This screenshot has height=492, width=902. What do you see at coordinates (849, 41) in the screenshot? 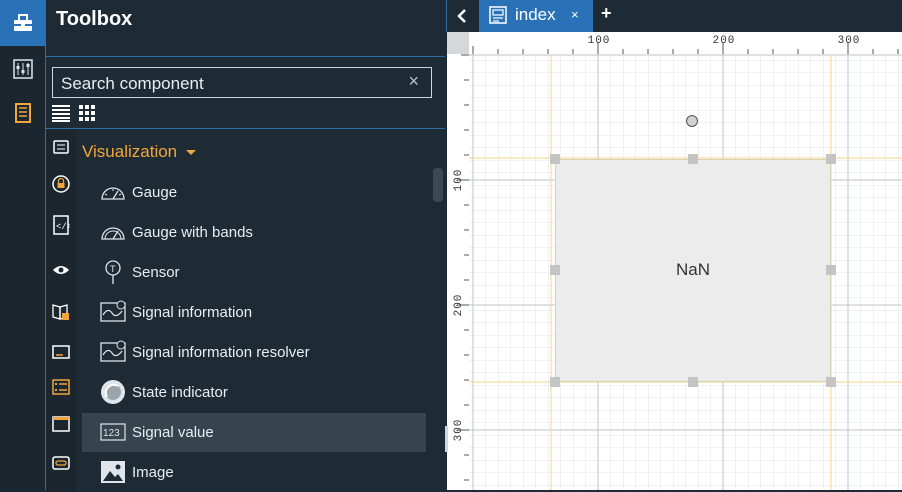
I see `ruler-top-label: 300` at bounding box center [849, 41].